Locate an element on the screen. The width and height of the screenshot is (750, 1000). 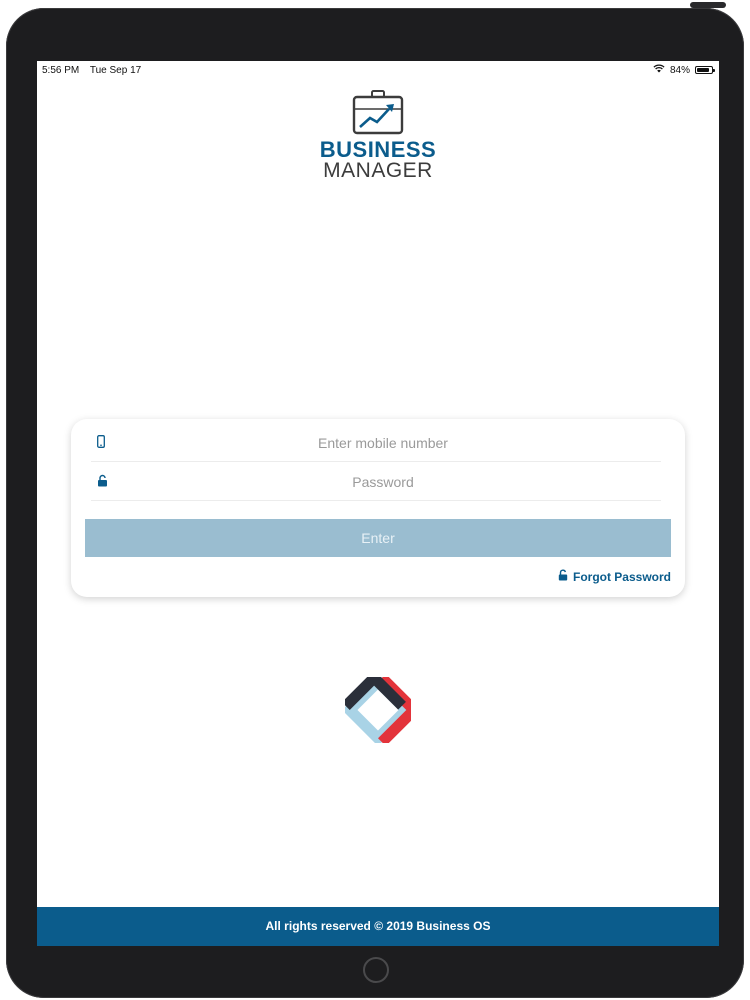
mobile-number-input is located at coordinates (383, 443).